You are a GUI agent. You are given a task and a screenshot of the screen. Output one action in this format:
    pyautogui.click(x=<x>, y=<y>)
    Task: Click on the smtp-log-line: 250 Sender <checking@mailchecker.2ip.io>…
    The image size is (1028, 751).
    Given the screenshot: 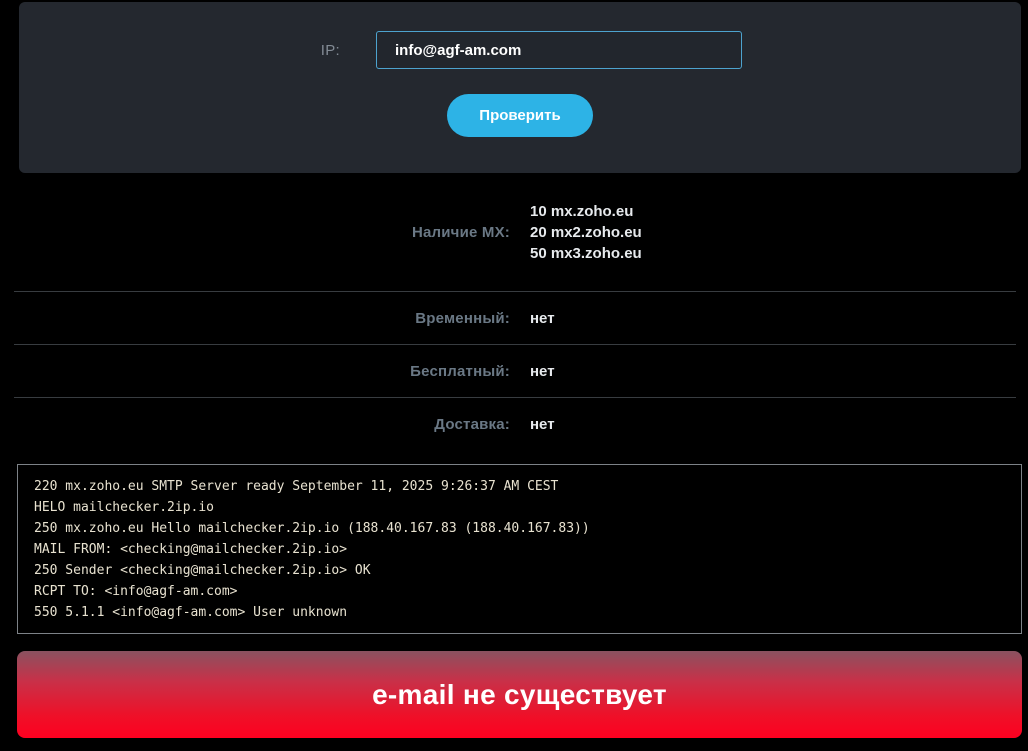 What is the action you would take?
    pyautogui.click(x=202, y=570)
    